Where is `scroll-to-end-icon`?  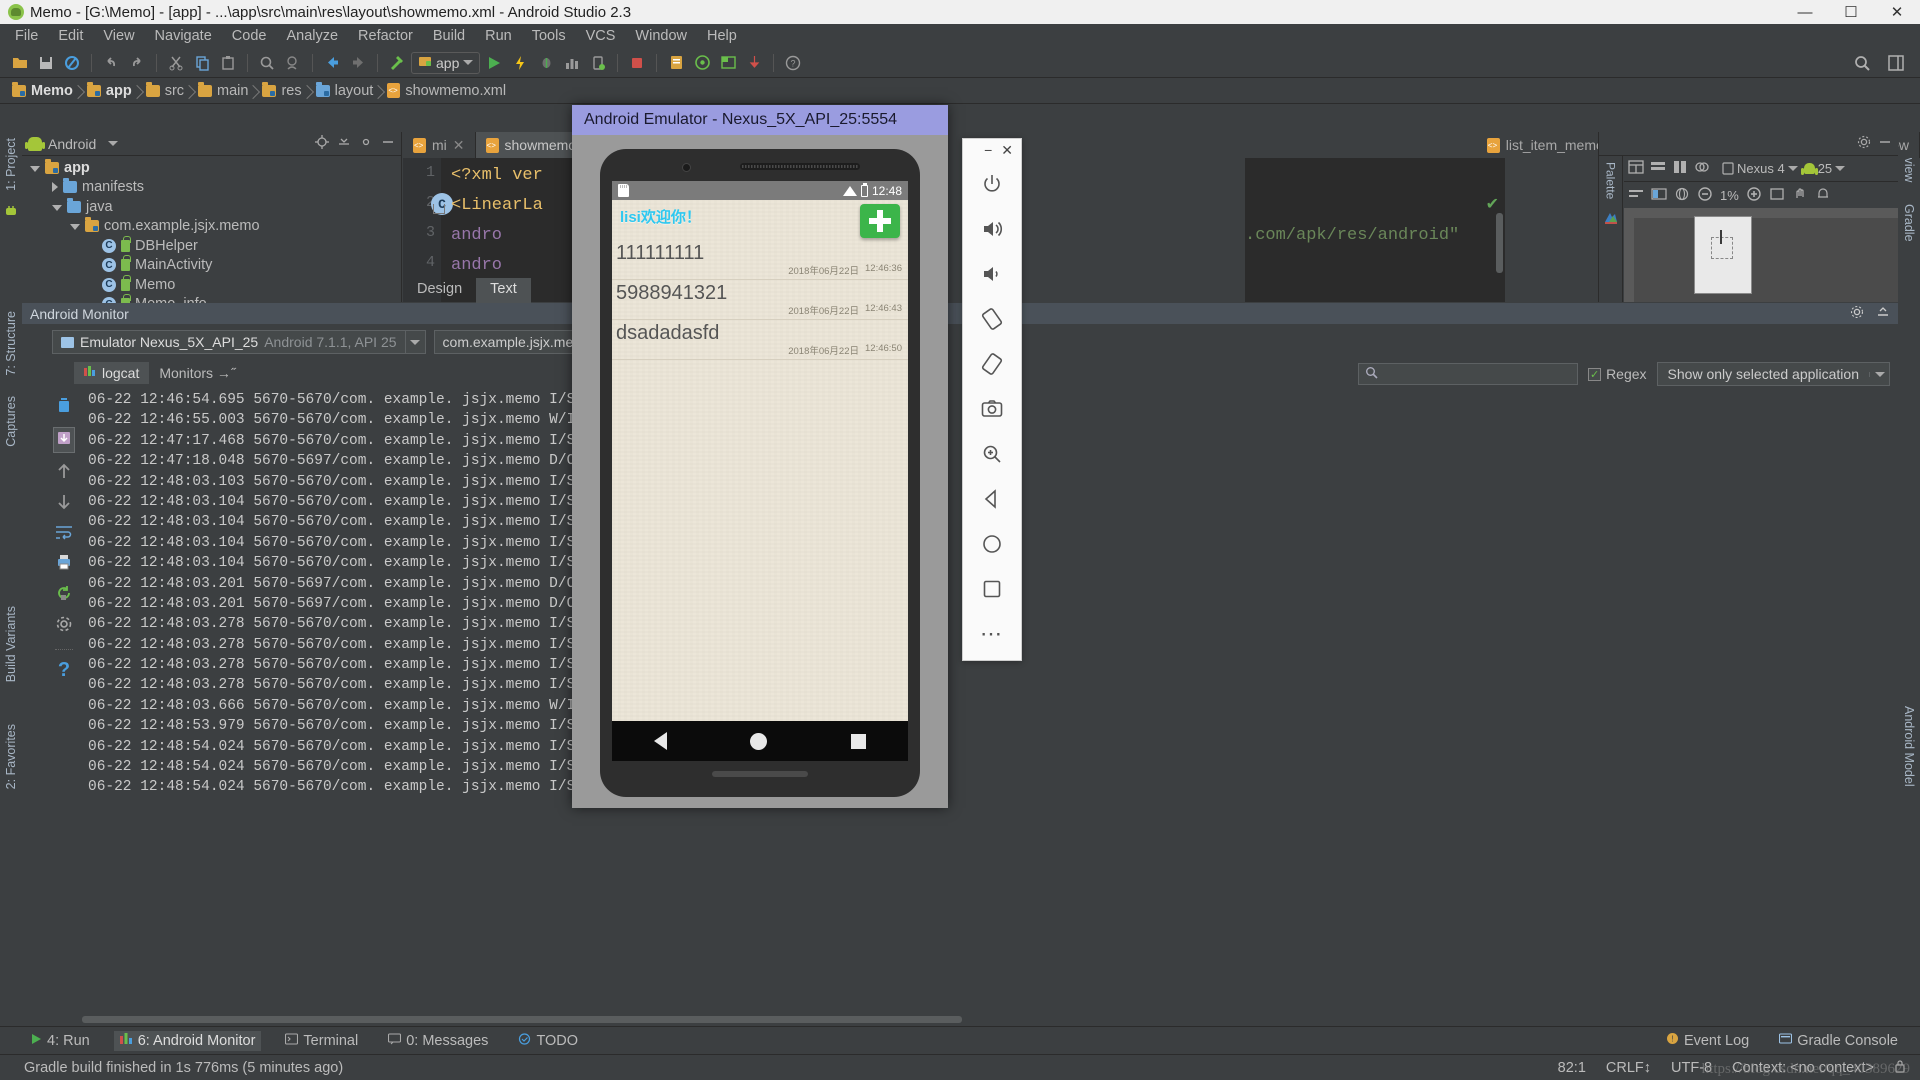
scroll-to-end-icon is located at coordinates (64, 440).